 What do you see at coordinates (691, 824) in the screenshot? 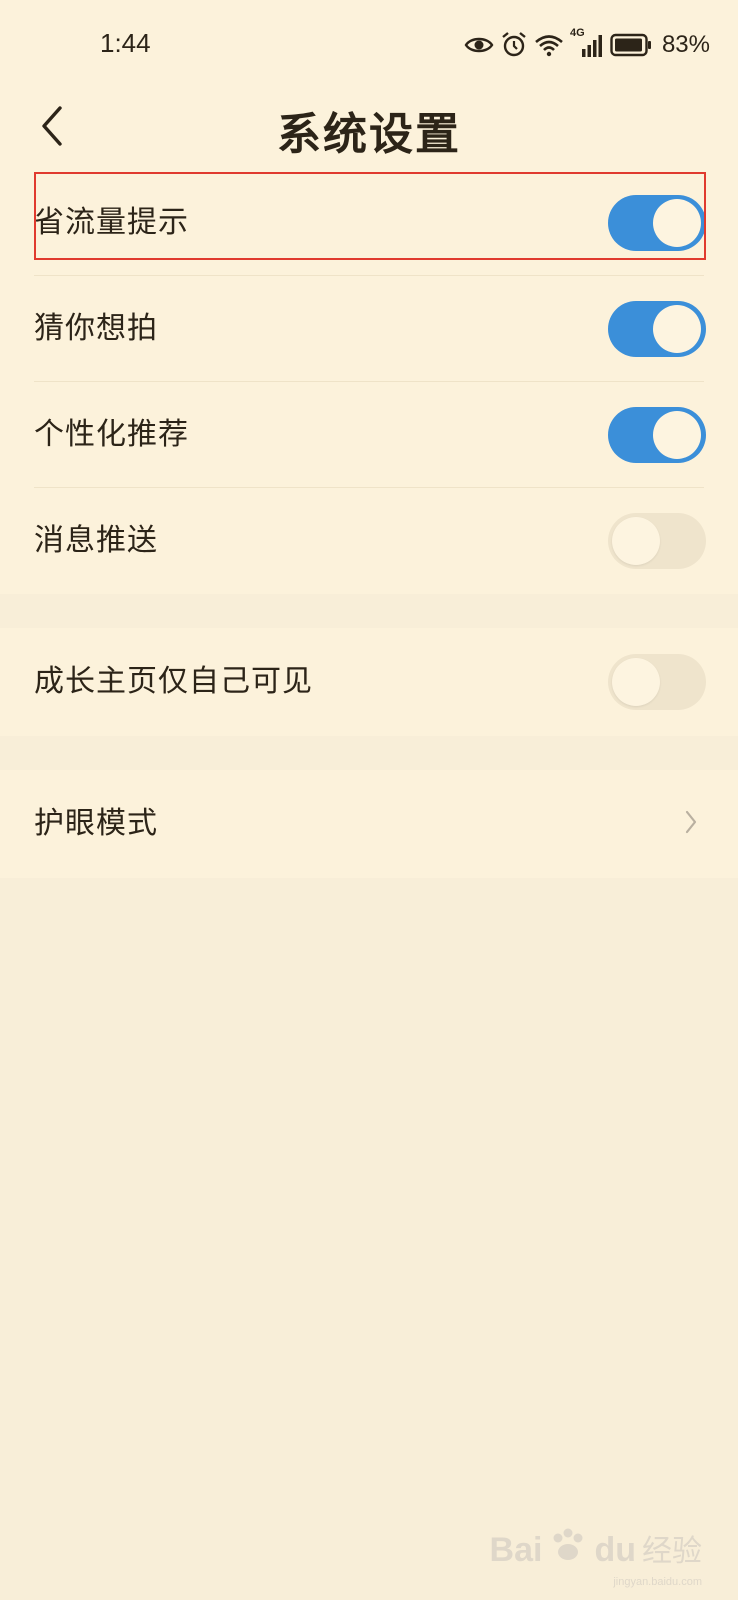
I see `chevron-right-icon` at bounding box center [691, 824].